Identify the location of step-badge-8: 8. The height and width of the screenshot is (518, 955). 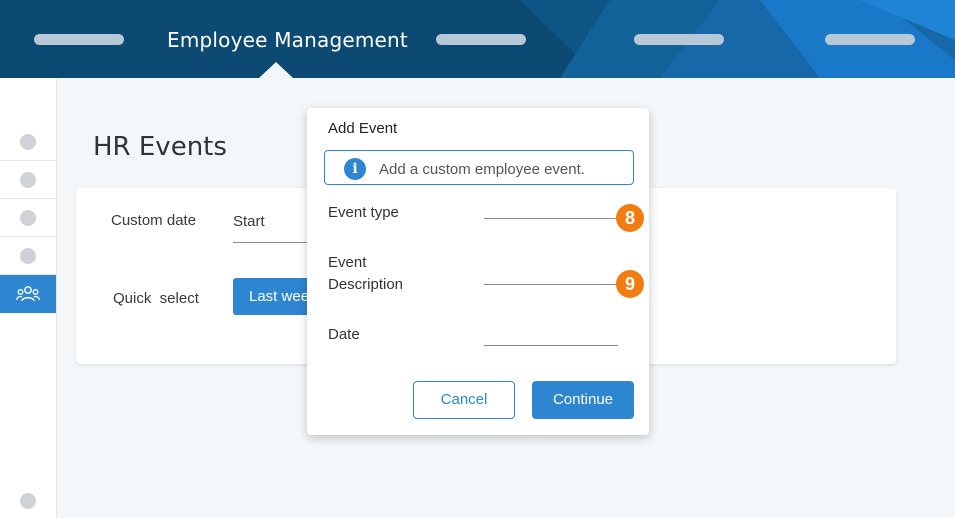
(630, 218).